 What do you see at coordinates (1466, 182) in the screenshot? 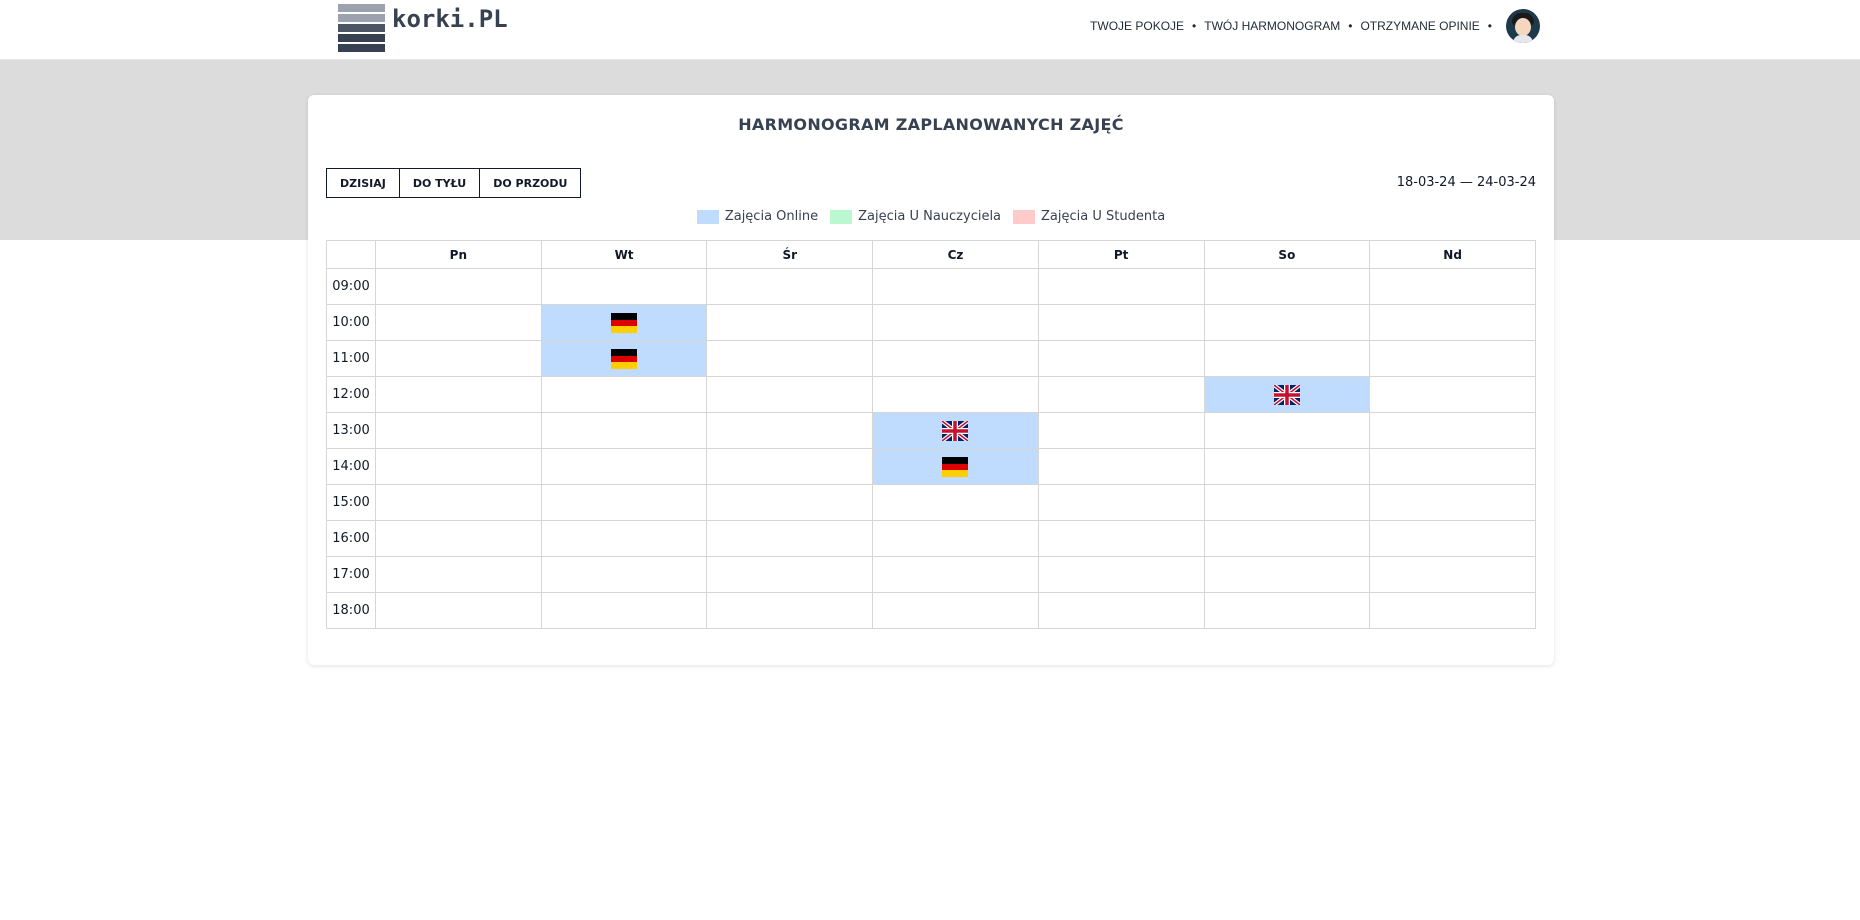
I see `date-range: 18-03-24 — 24-03-24` at bounding box center [1466, 182].